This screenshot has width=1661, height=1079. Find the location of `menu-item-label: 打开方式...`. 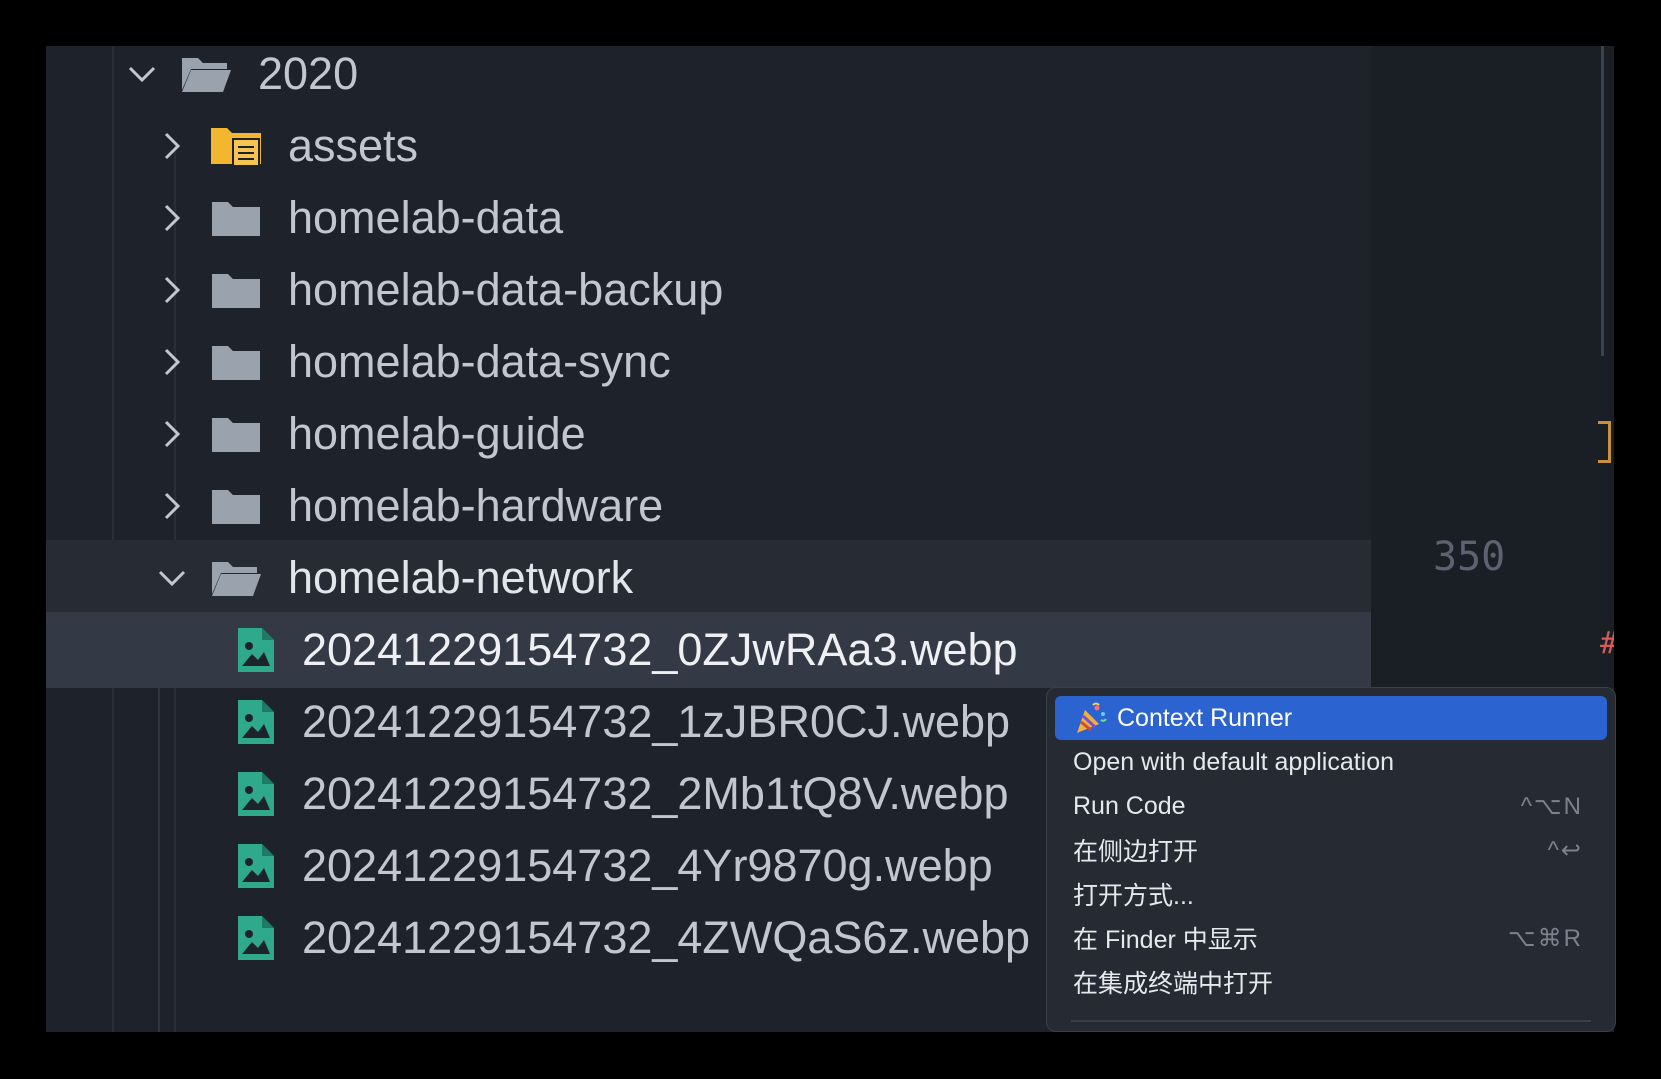

menu-item-label: 打开方式... is located at coordinates (1133, 896).